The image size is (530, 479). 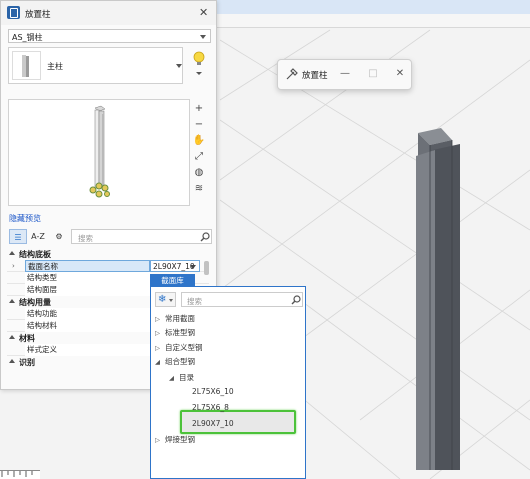 I want to click on profile-name-row: › 截面名称 2L90X7_10, so click(x=108, y=266).